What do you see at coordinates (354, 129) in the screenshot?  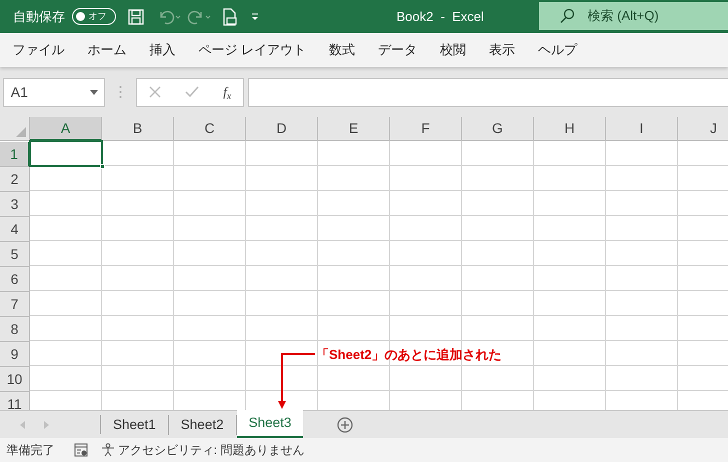 I see `column-header: E` at bounding box center [354, 129].